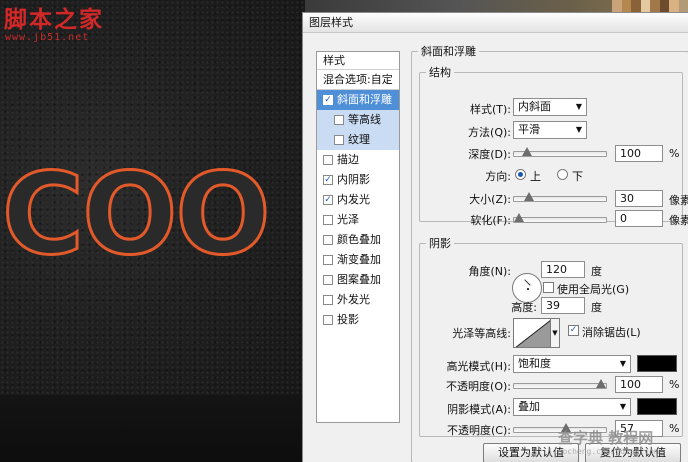 The height and width of the screenshot is (462, 688). What do you see at coordinates (353, 299) in the screenshot?
I see `style-item-label: 外发光` at bounding box center [353, 299].